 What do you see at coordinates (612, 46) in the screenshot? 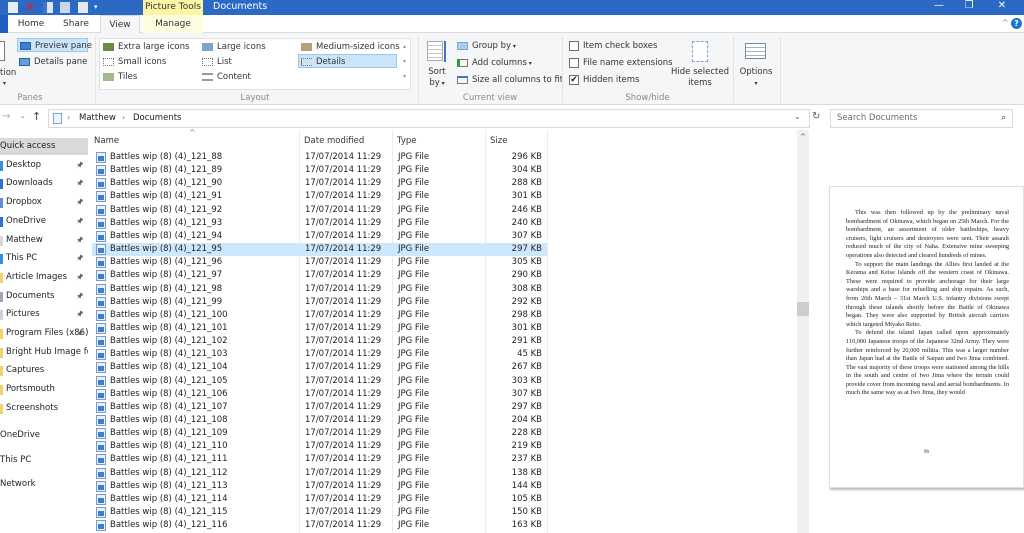
I see `item-check-boxes-toggle: Item check boxes` at bounding box center [612, 46].